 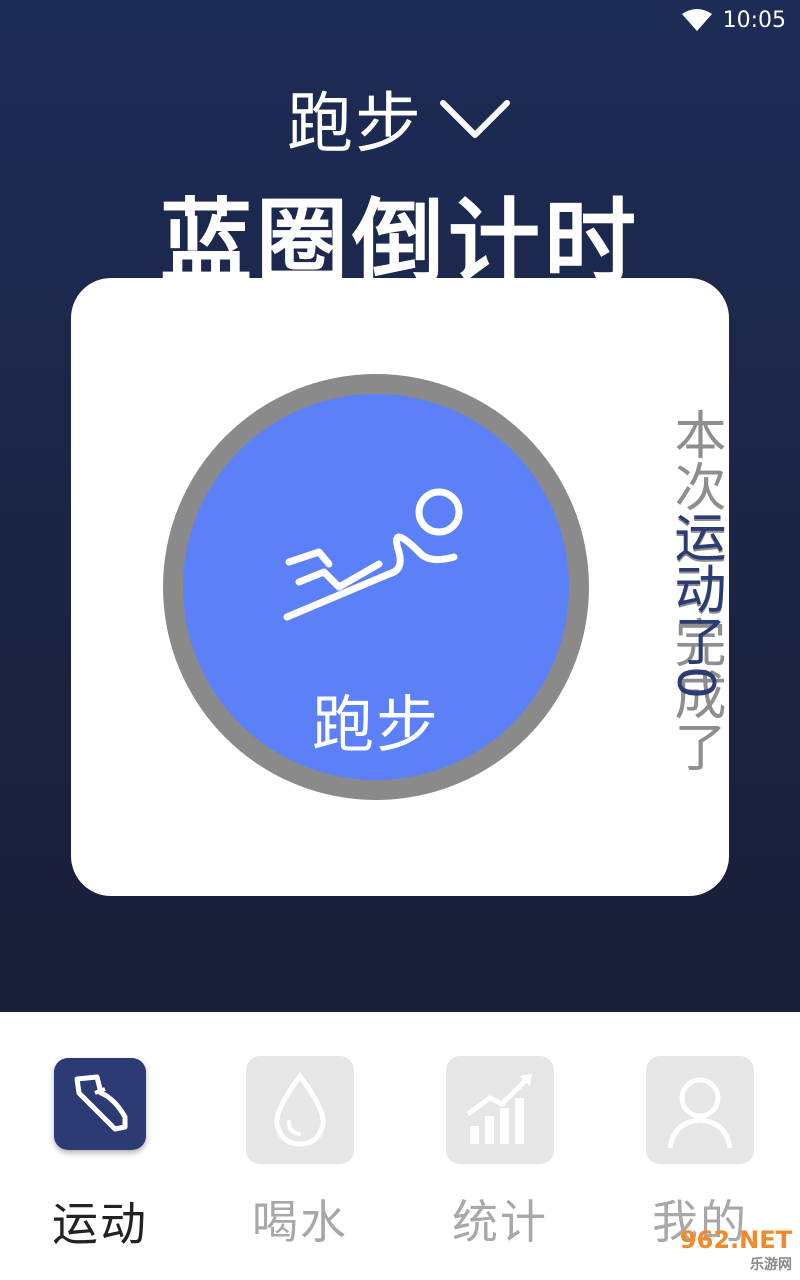 What do you see at coordinates (373, 554) in the screenshot?
I see `runner-icon` at bounding box center [373, 554].